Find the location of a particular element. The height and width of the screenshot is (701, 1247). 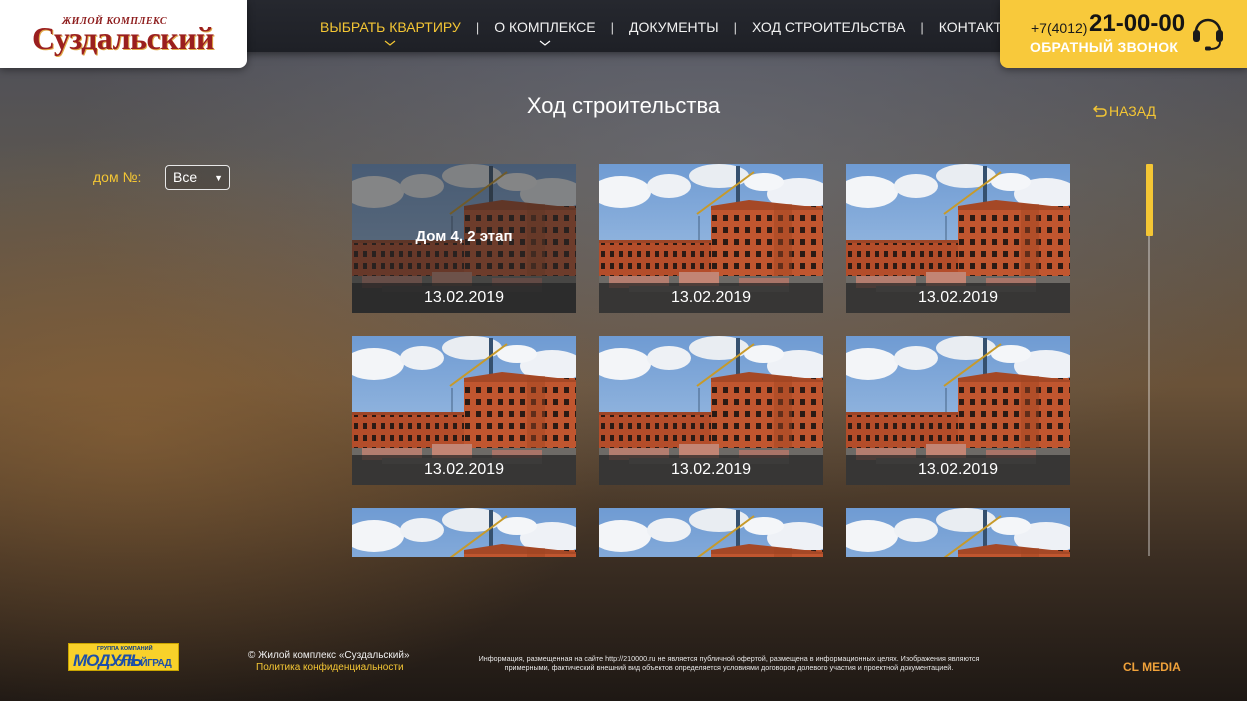

headset-icon is located at coordinates (1208, 32).